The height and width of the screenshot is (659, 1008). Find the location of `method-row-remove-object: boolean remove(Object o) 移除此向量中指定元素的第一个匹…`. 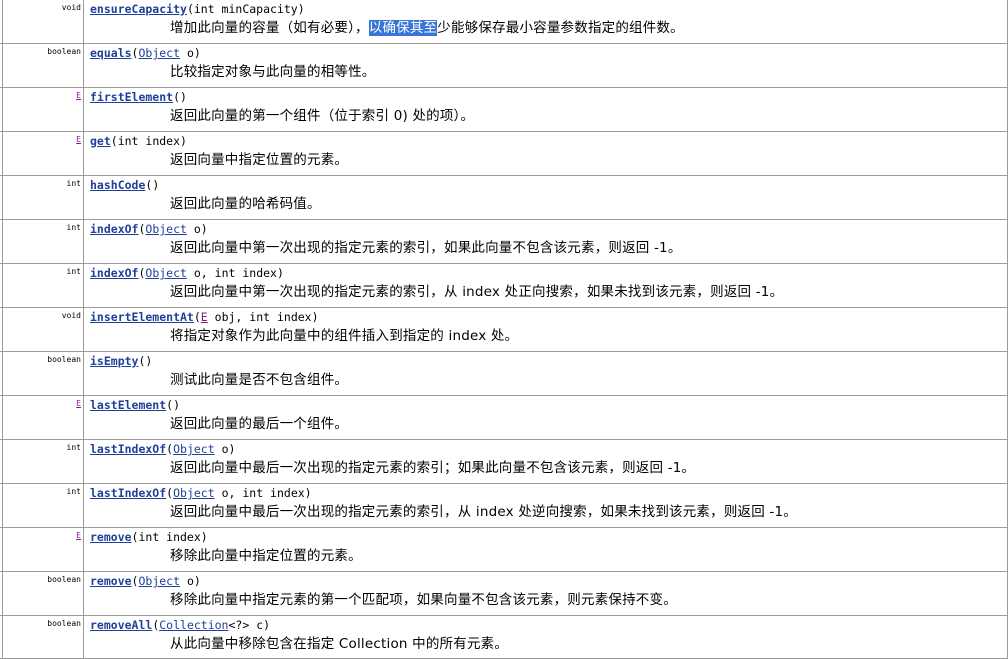

method-row-remove-object: boolean remove(Object o) 移除此向量中指定元素的第一个匹… is located at coordinates (504, 593).